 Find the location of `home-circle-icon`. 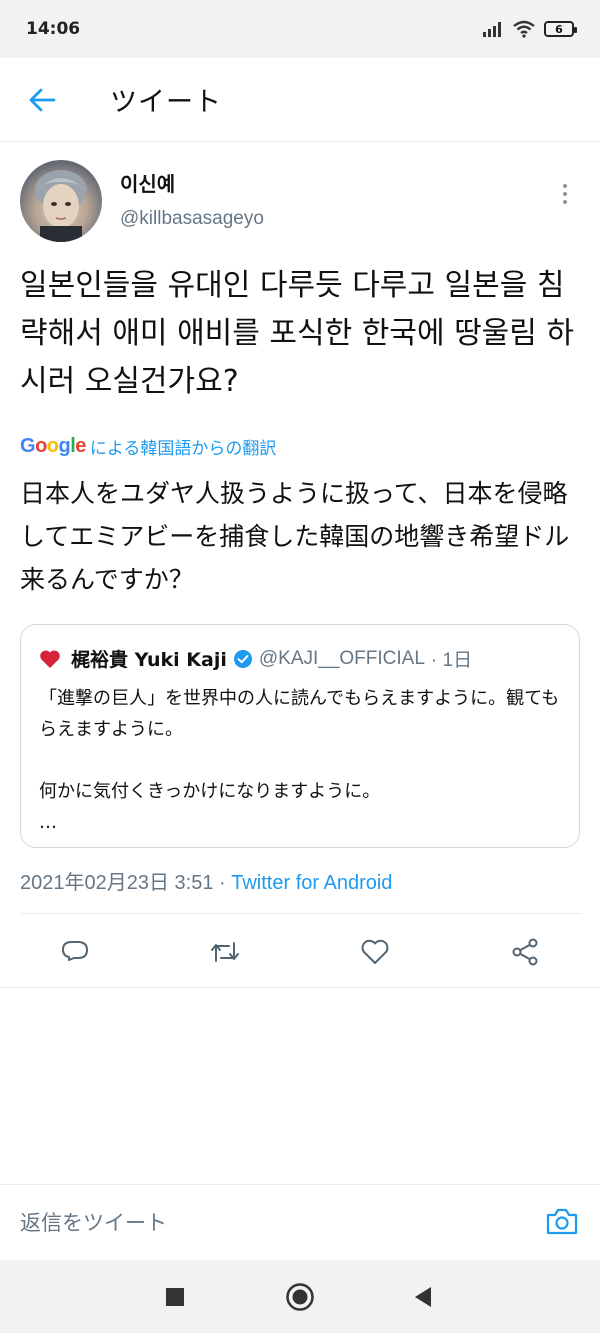

home-circle-icon is located at coordinates (300, 1297).